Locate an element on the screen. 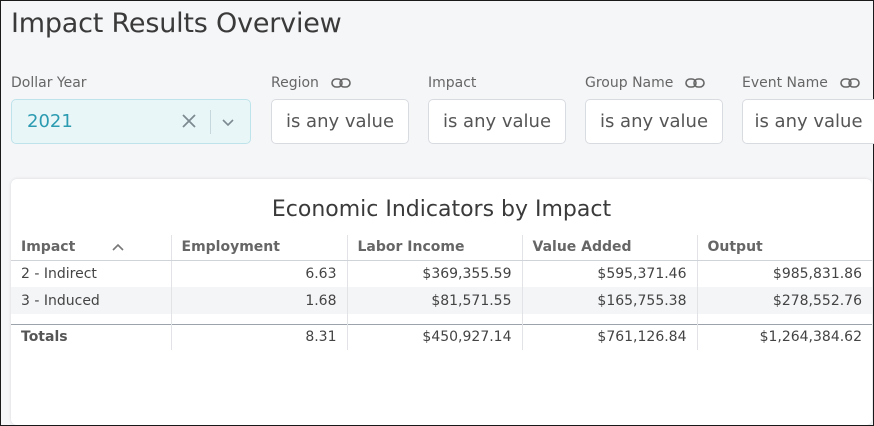  dollar-year-select: 2021 is located at coordinates (131, 121).